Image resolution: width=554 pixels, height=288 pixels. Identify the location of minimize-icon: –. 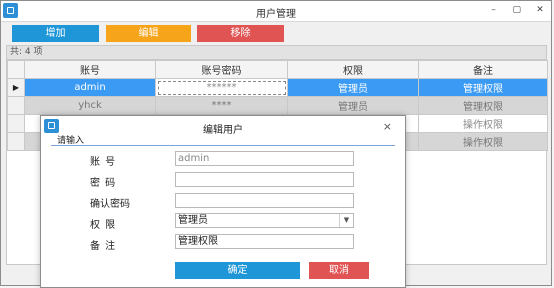
(494, 10).